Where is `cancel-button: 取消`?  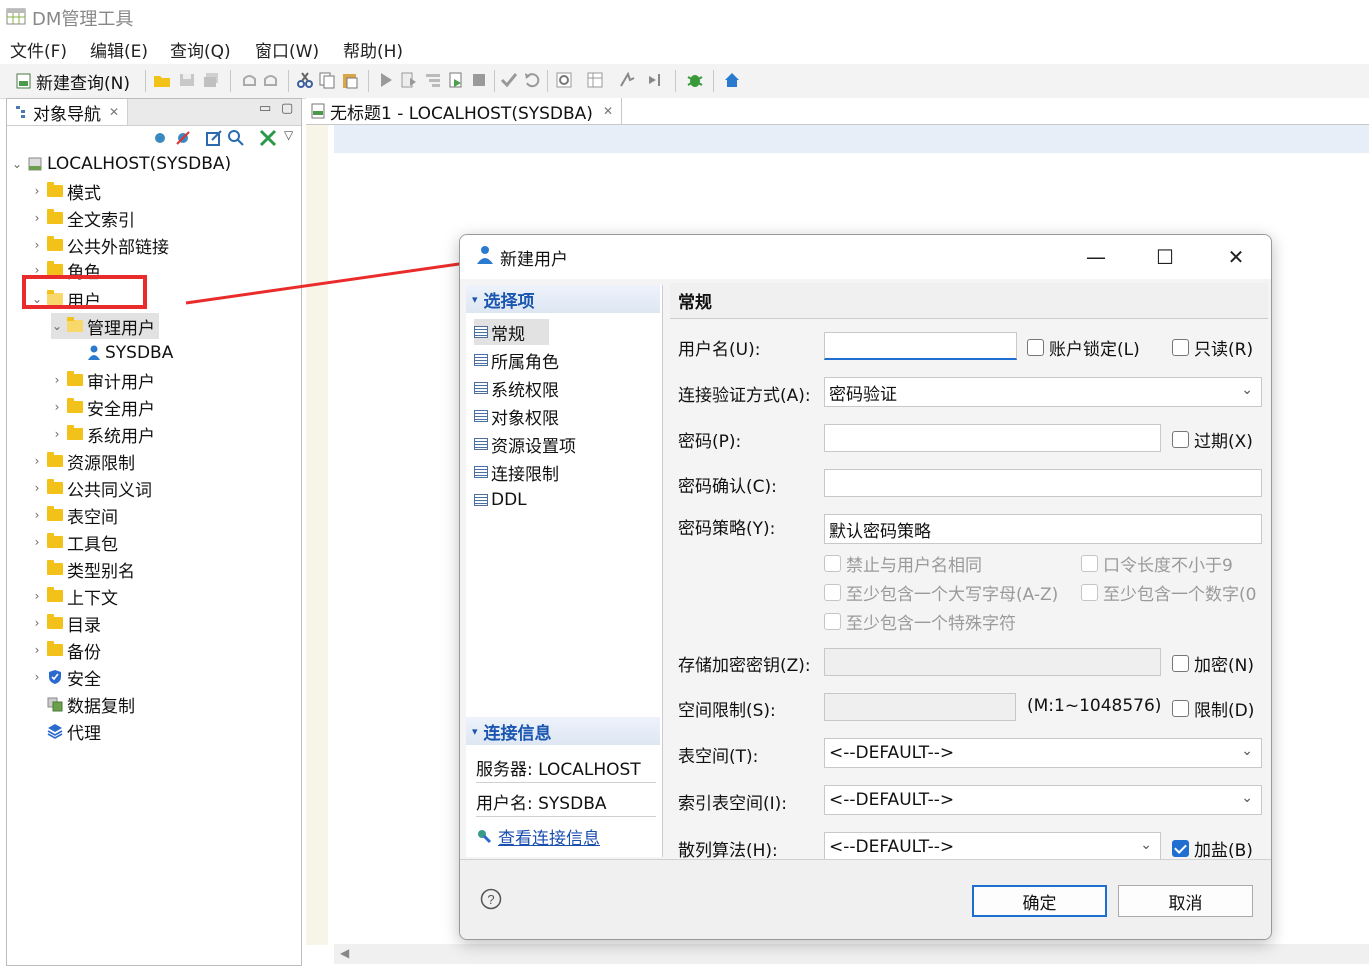
cancel-button: 取消 is located at coordinates (1185, 901).